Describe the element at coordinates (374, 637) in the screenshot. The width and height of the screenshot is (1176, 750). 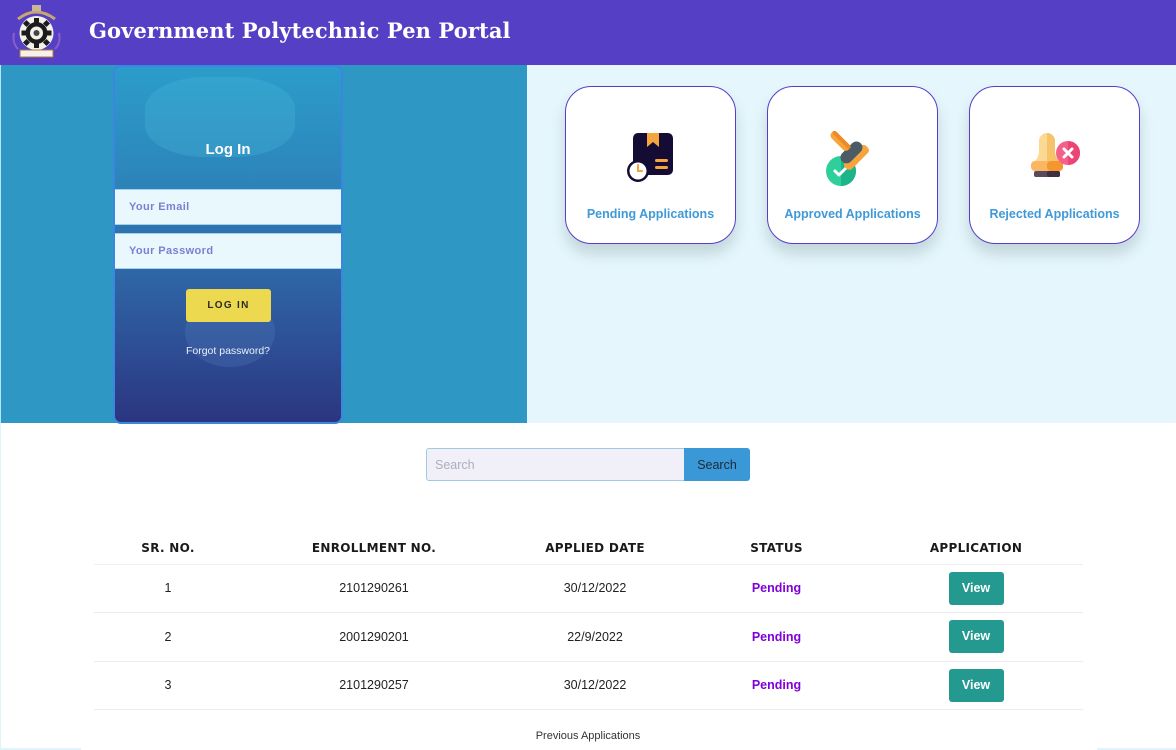
I see `enrollment-no-cell: 2001290201` at that location.